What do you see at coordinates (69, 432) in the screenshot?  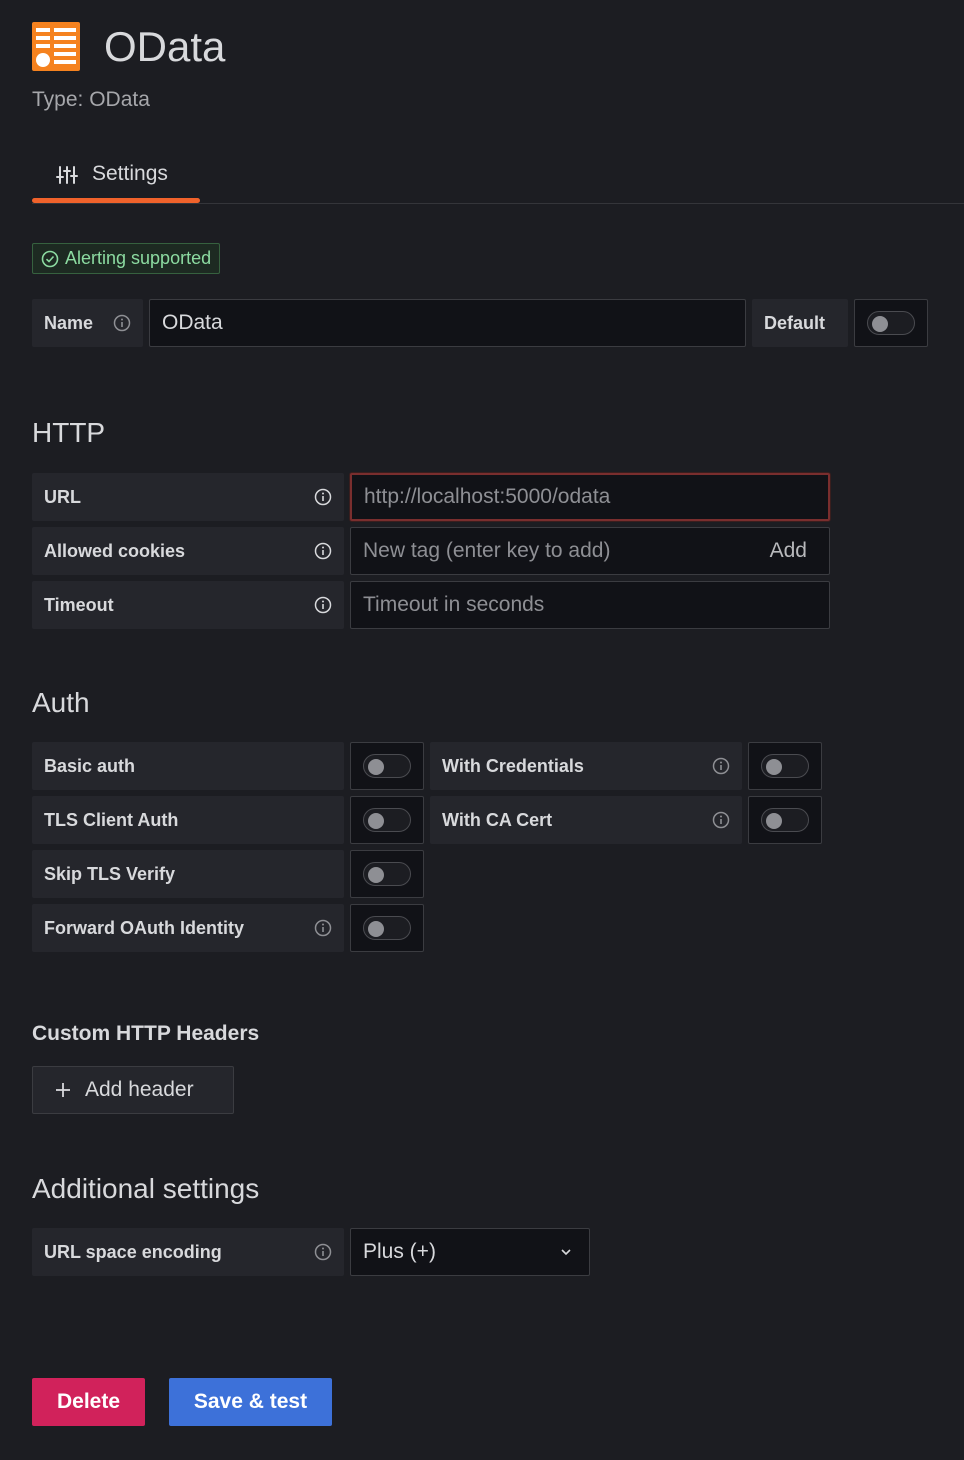 I see `http-section-title: HTTP` at bounding box center [69, 432].